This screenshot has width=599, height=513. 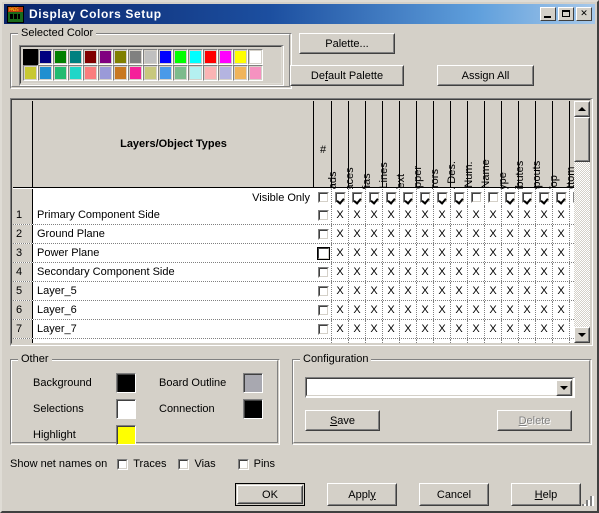 What do you see at coordinates (126, 435) in the screenshot?
I see `highlight-color-swatch` at bounding box center [126, 435].